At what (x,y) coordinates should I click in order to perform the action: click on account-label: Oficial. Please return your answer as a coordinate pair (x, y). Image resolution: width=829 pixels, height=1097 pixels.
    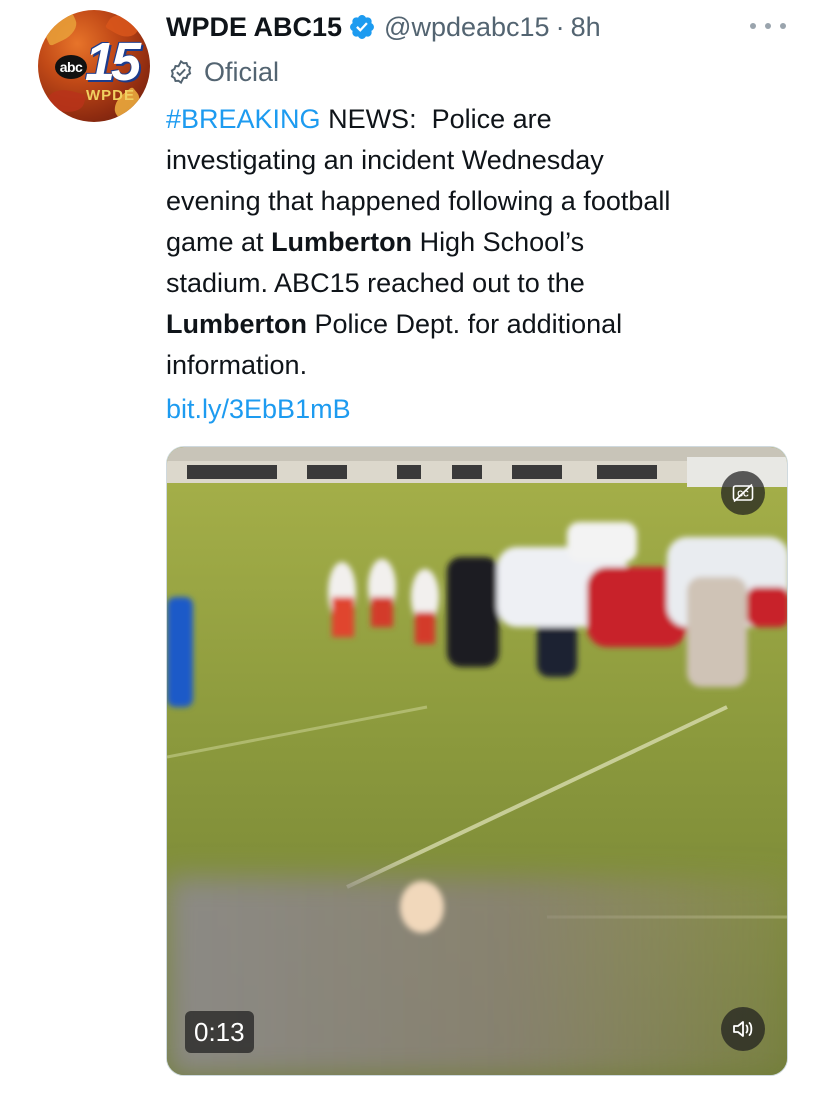
    Looking at the image, I should click on (223, 72).